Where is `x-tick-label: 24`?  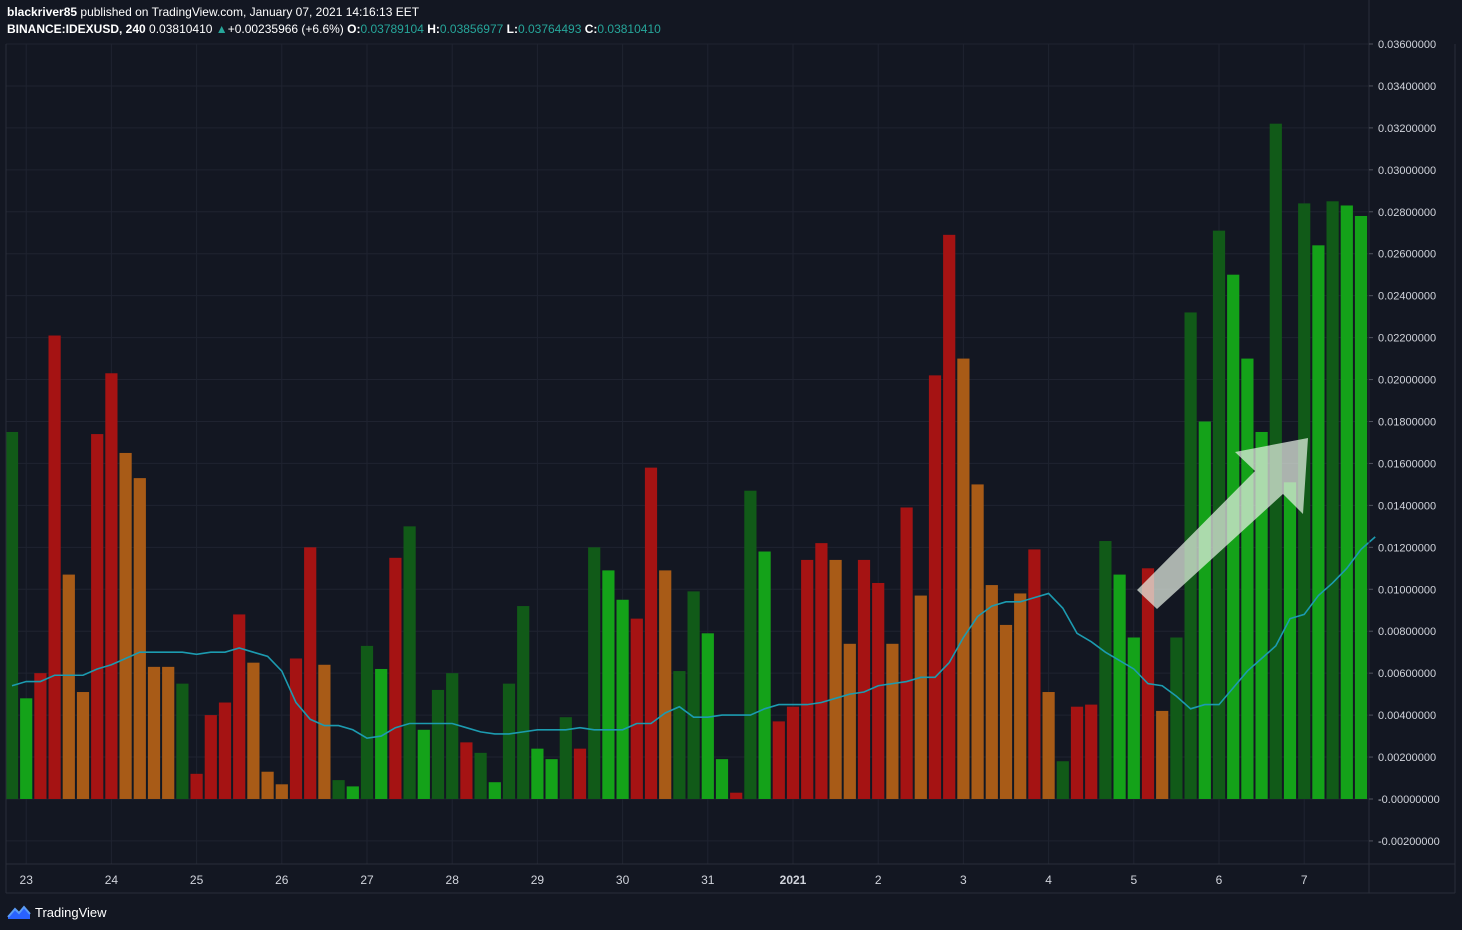 x-tick-label: 24 is located at coordinates (112, 880).